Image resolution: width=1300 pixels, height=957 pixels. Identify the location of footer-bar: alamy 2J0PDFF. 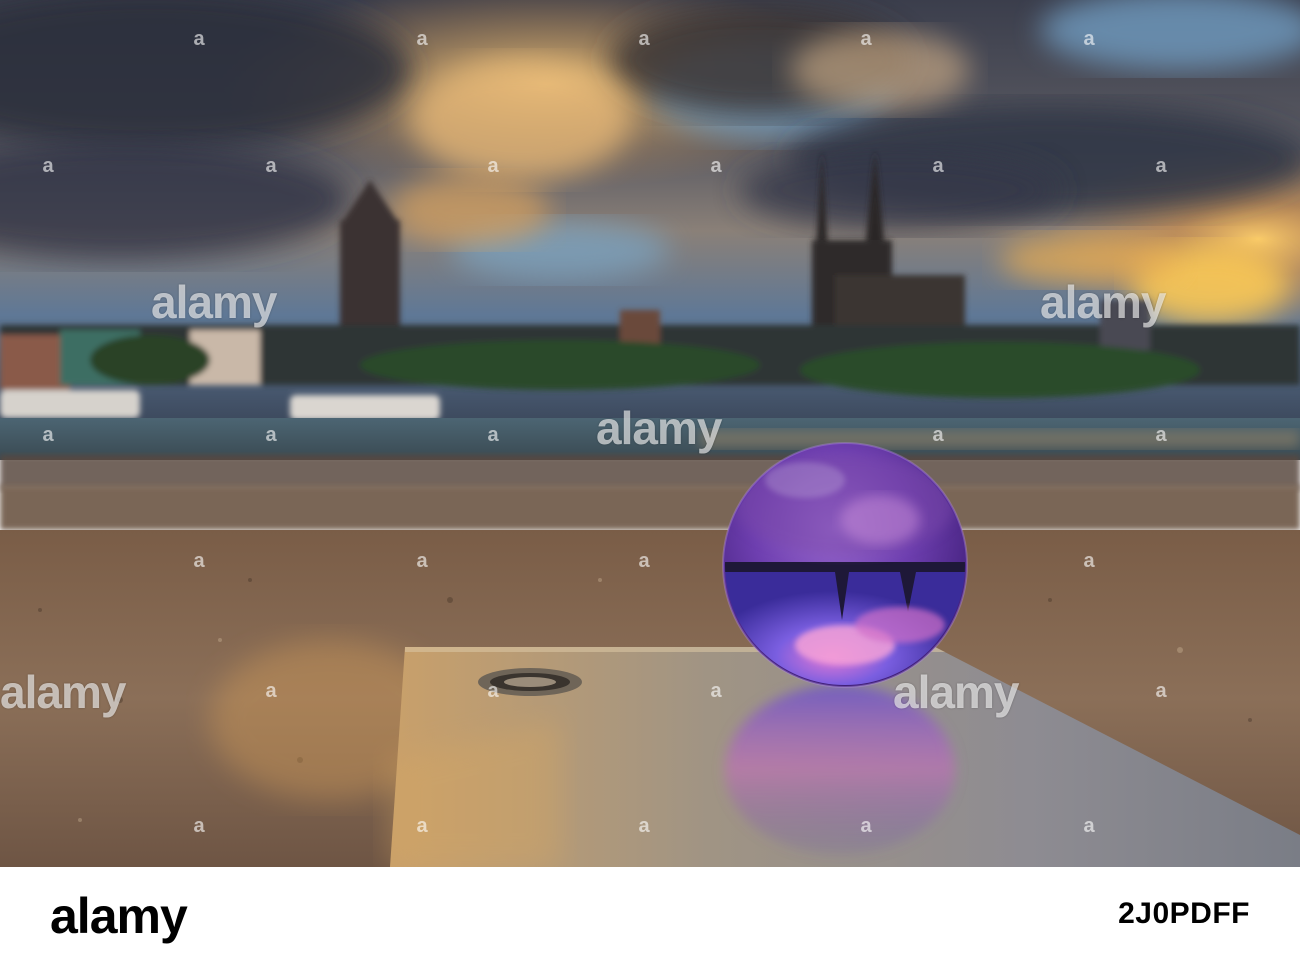
(650, 912).